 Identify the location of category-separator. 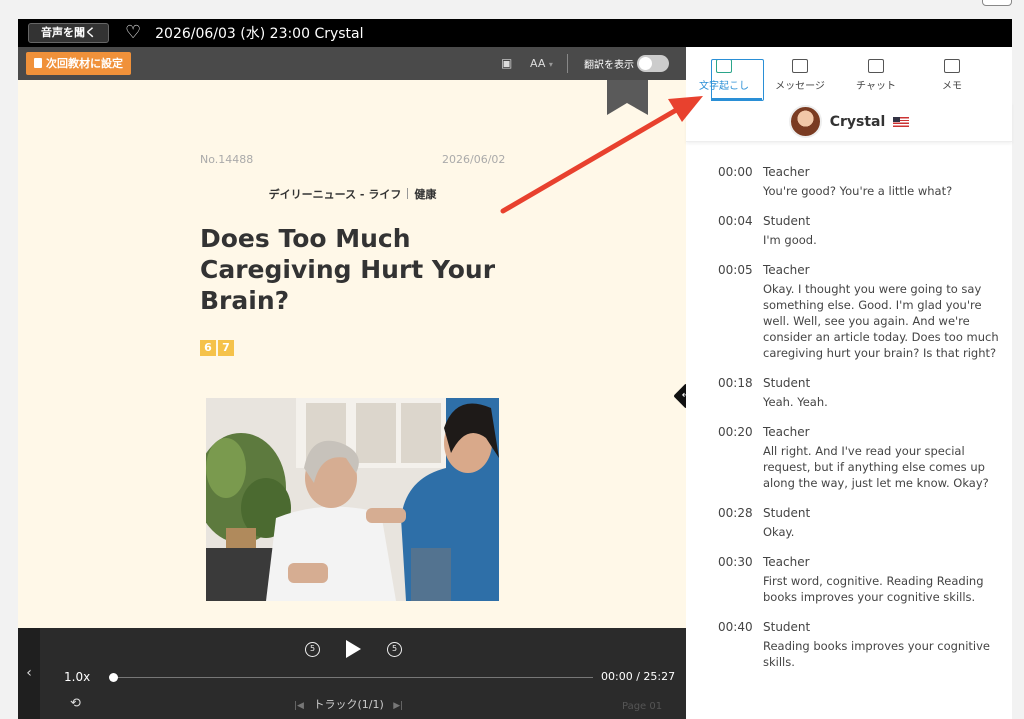
(408, 193).